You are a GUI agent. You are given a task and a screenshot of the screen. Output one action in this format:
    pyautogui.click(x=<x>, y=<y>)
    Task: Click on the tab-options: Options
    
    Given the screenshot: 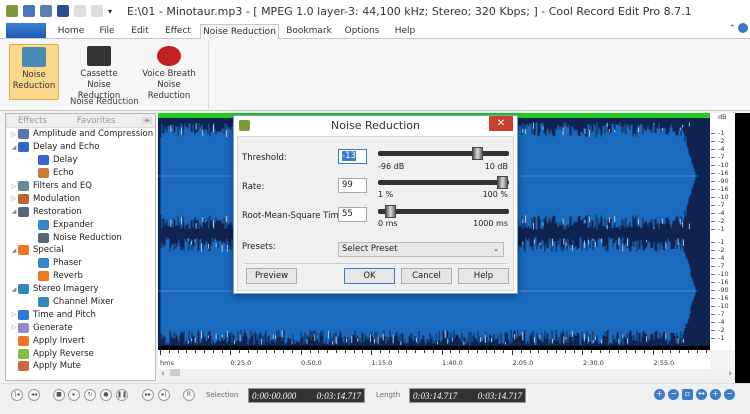 What is the action you would take?
    pyautogui.click(x=362, y=31)
    